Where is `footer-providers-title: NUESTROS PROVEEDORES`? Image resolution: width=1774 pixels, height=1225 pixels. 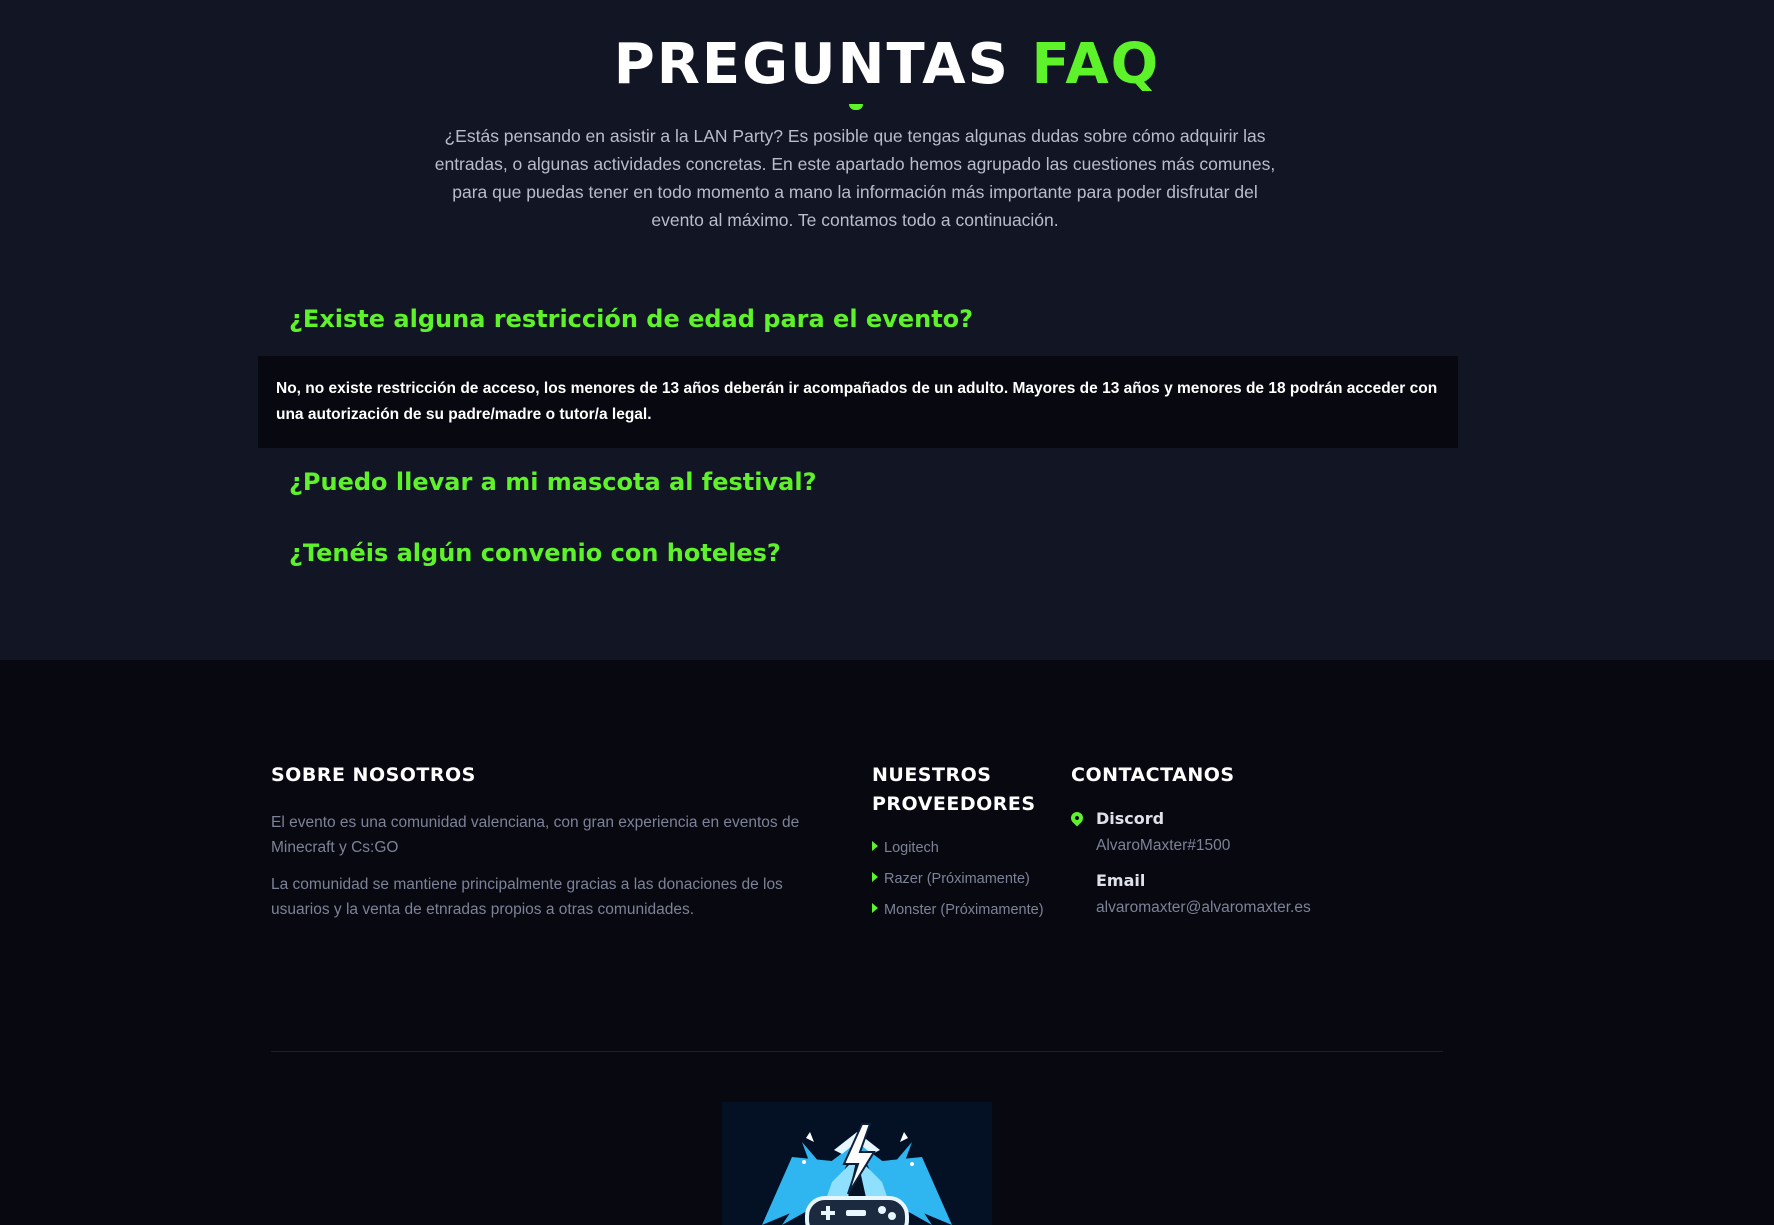
footer-providers-title: NUESTROS PROVEEDORES is located at coordinates (954, 789).